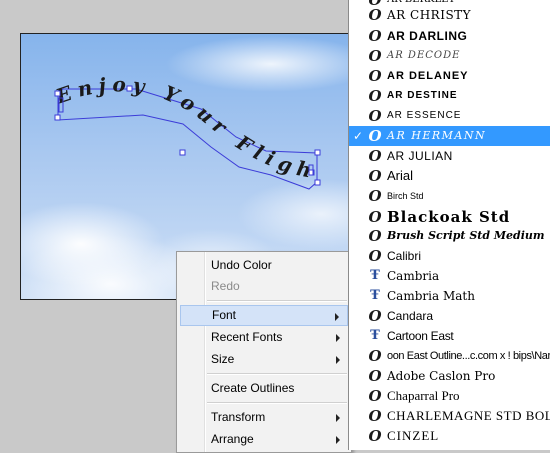  What do you see at coordinates (358, 136) in the screenshot?
I see `checkmark-icon: ✓` at bounding box center [358, 136].